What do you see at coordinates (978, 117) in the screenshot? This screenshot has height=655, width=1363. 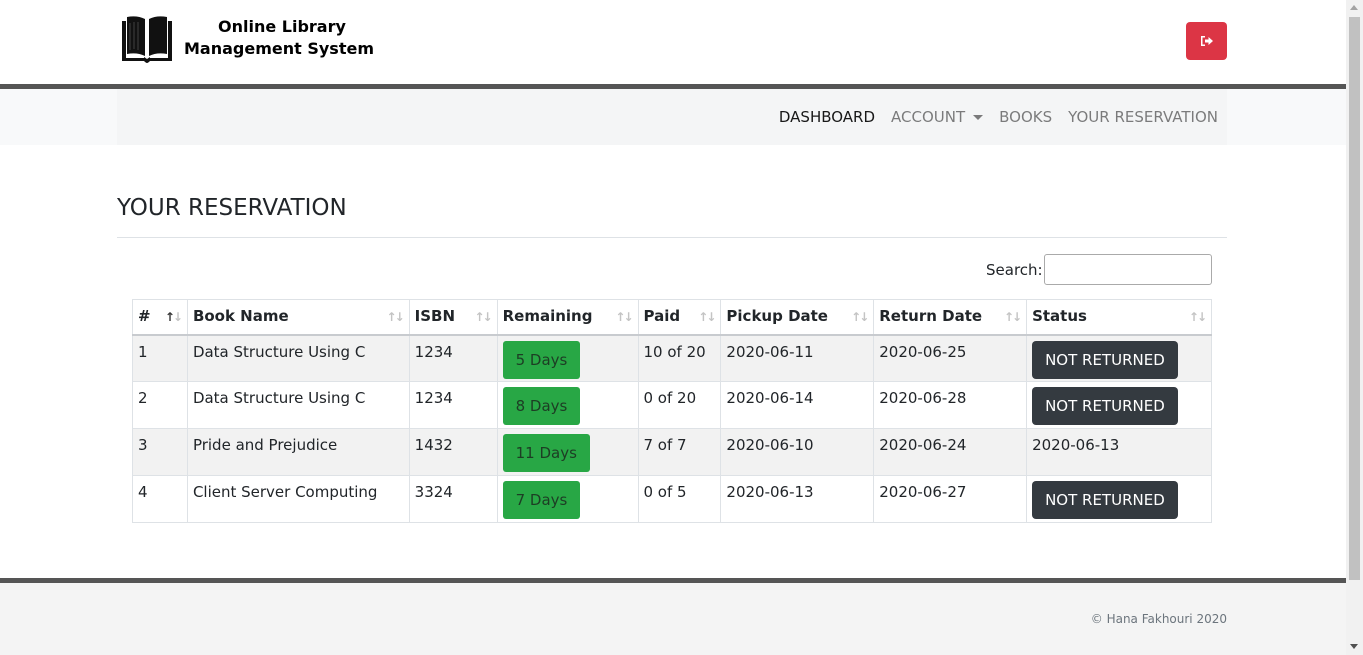 I see `caret-down-icon` at bounding box center [978, 117].